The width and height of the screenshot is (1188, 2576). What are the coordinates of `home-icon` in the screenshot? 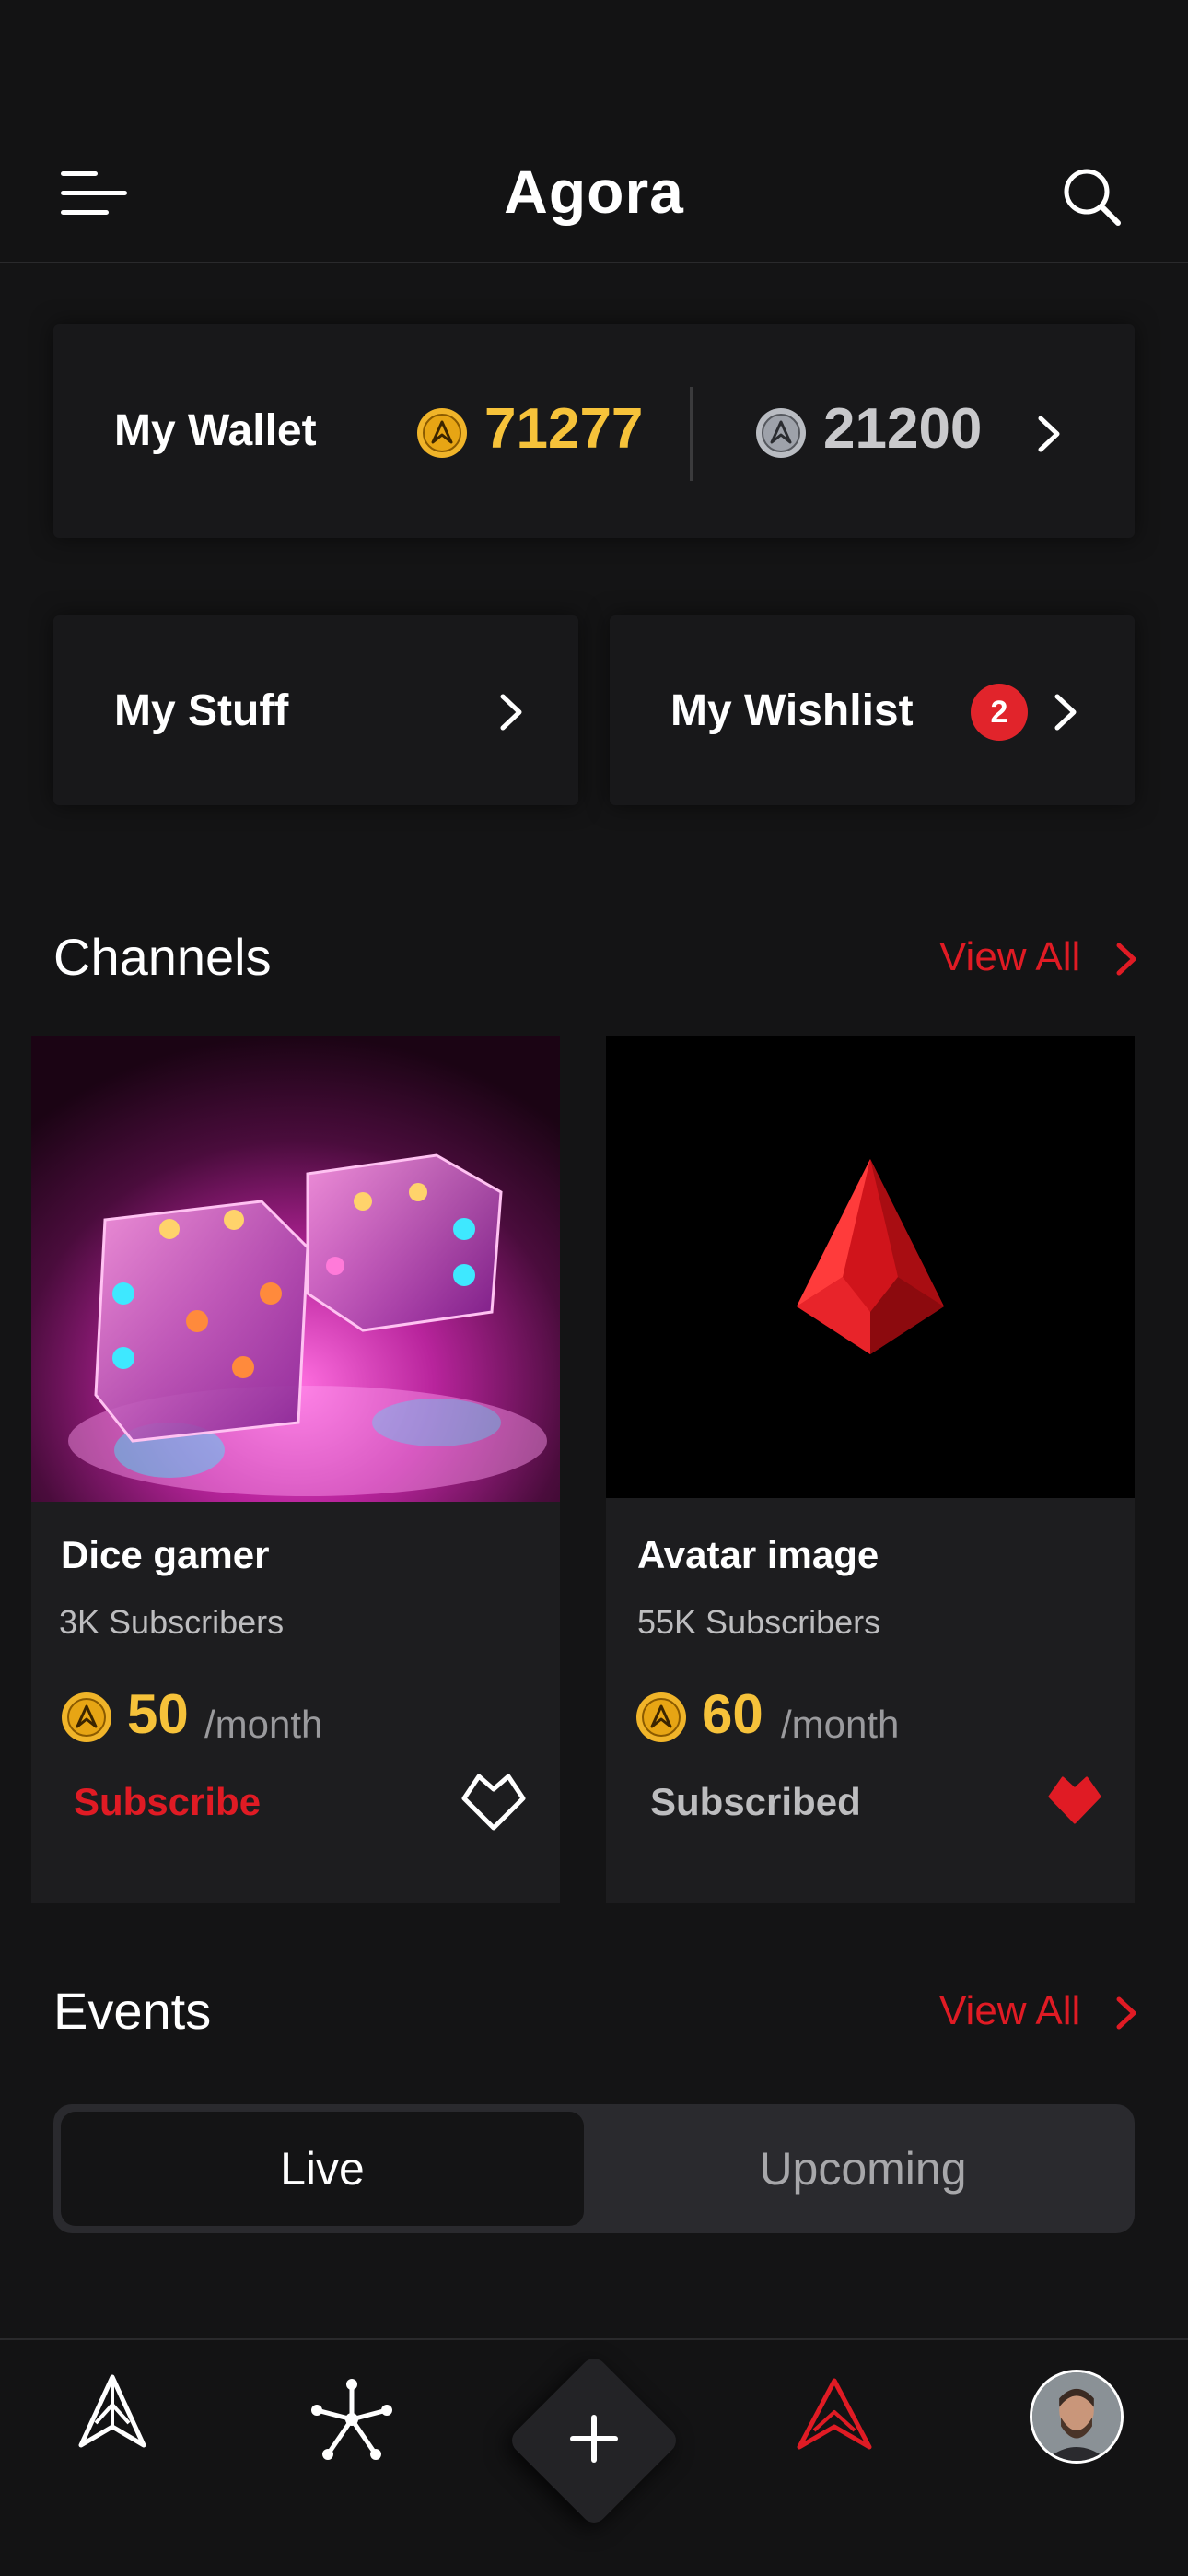 It's located at (112, 2412).